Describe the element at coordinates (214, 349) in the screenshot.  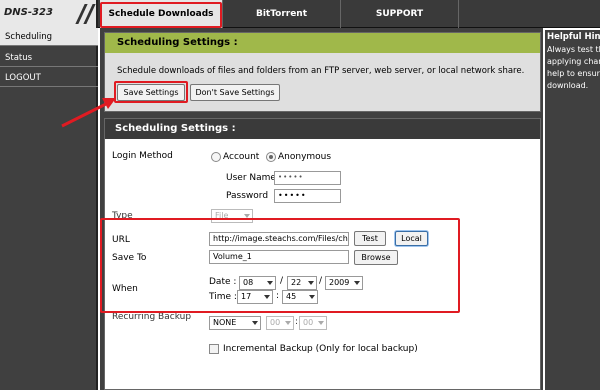
I see `incremental-backup-checkbox` at that location.